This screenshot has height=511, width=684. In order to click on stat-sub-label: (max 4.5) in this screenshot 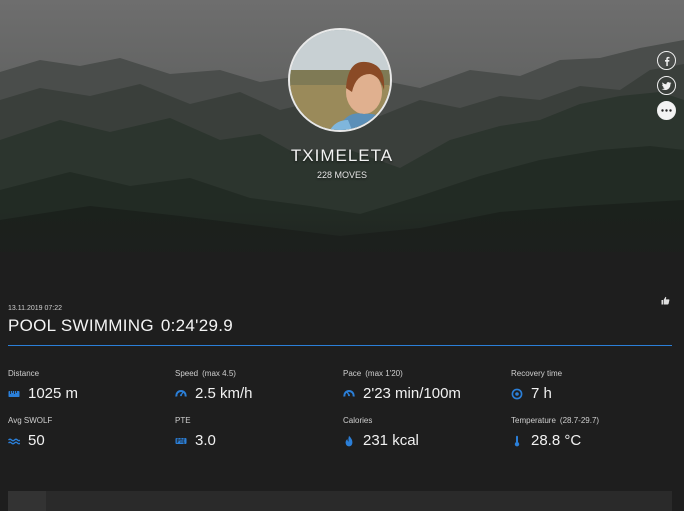, I will do `click(219, 373)`.